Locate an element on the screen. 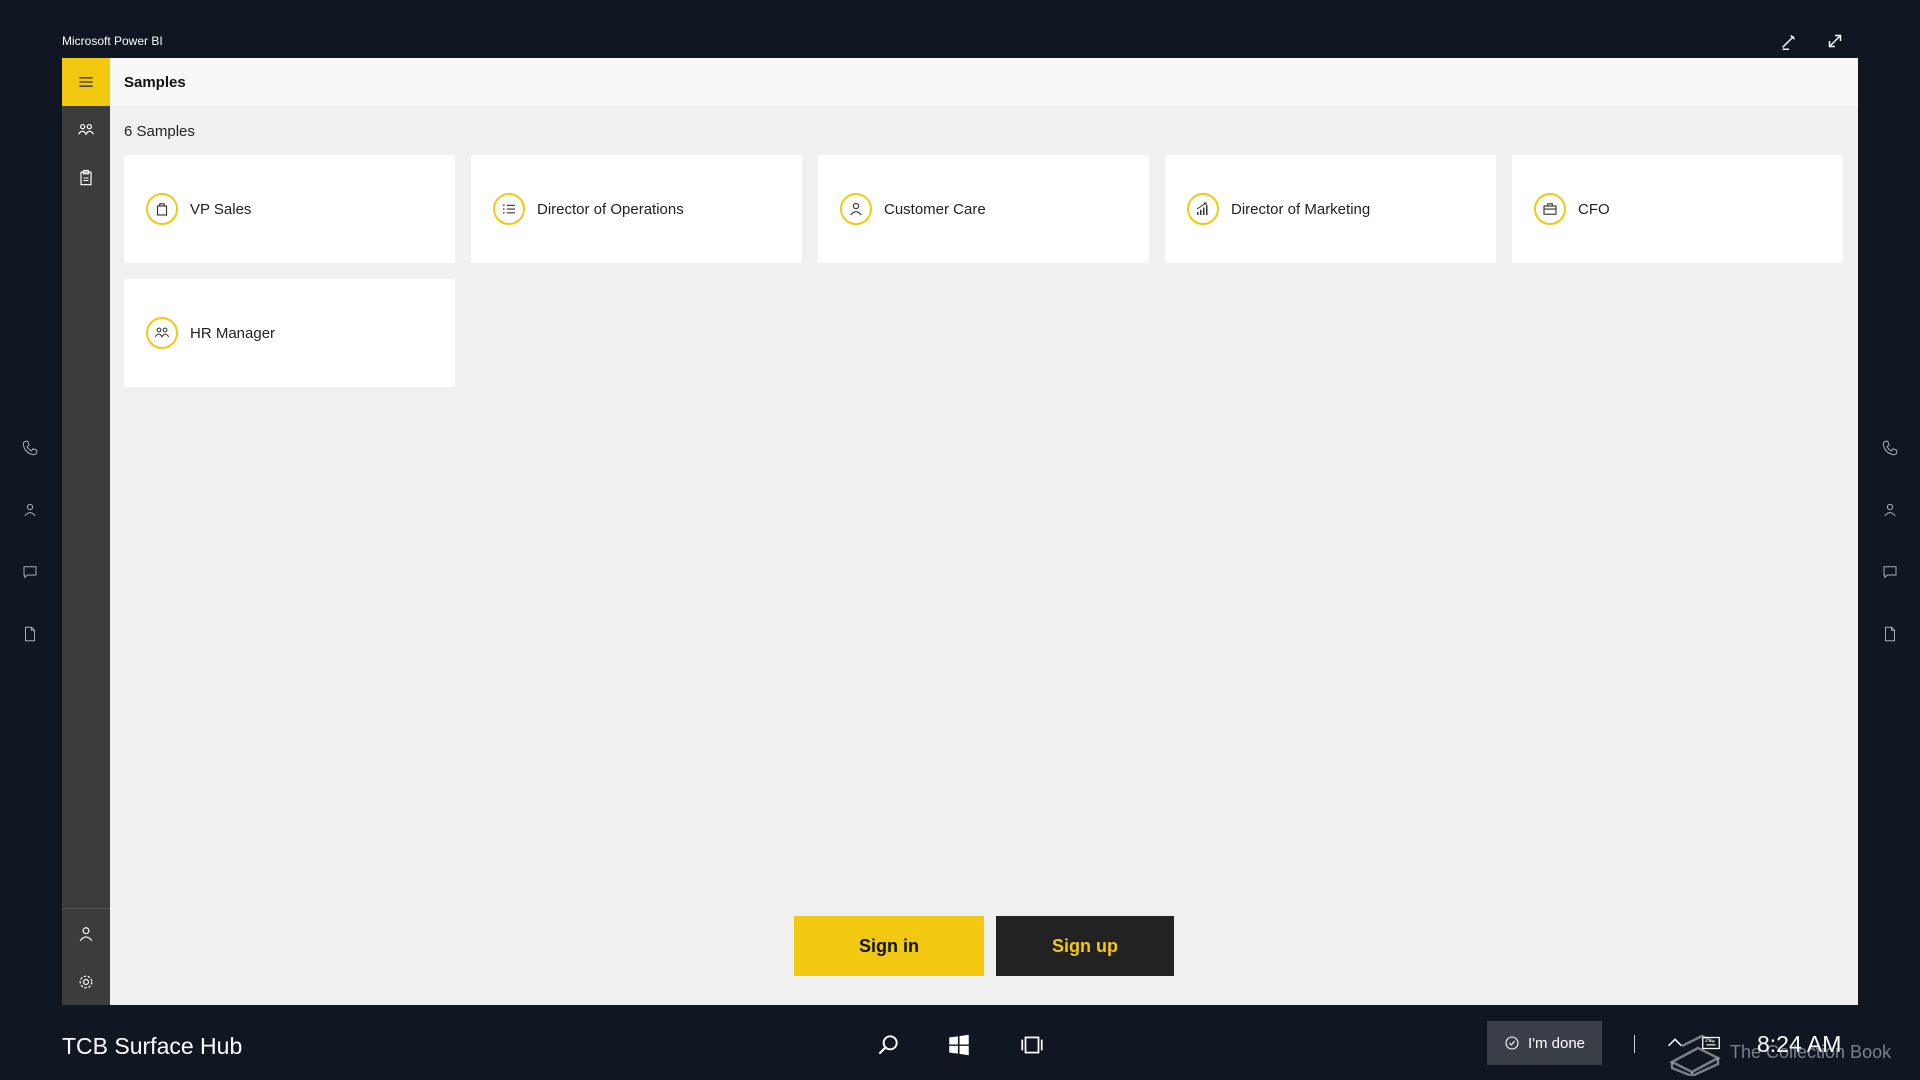 Image resolution: width=1920 pixels, height=1080 pixels. briefcase-icon is located at coordinates (1550, 209).